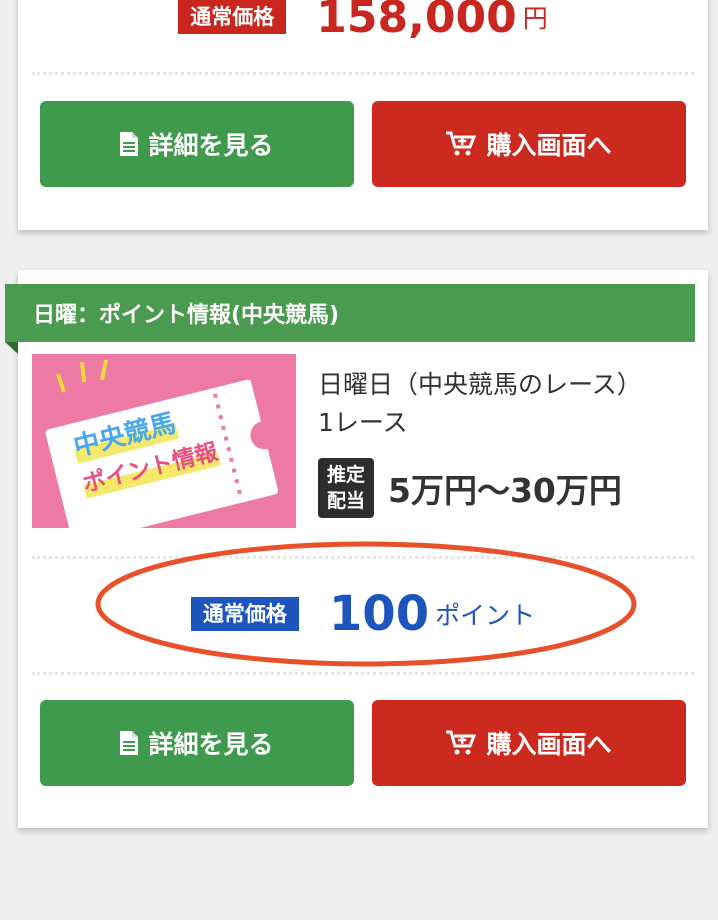 The width and height of the screenshot is (718, 920). What do you see at coordinates (480, 404) in the screenshot?
I see `product-title: 日曜日（中央競馬のレース） 1レース` at bounding box center [480, 404].